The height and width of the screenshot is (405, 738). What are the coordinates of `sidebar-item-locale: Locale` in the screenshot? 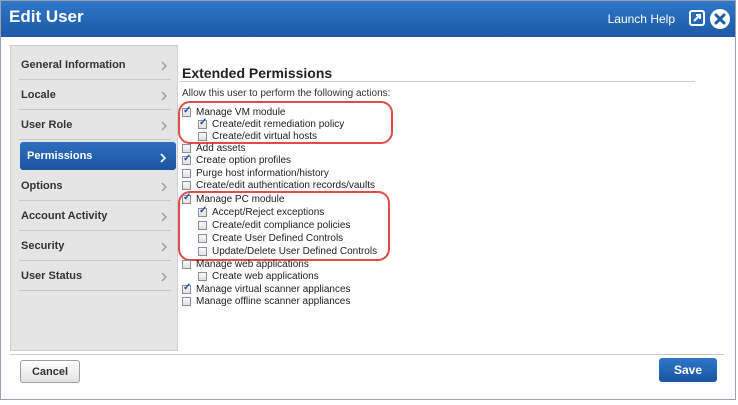 It's located at (94, 95).